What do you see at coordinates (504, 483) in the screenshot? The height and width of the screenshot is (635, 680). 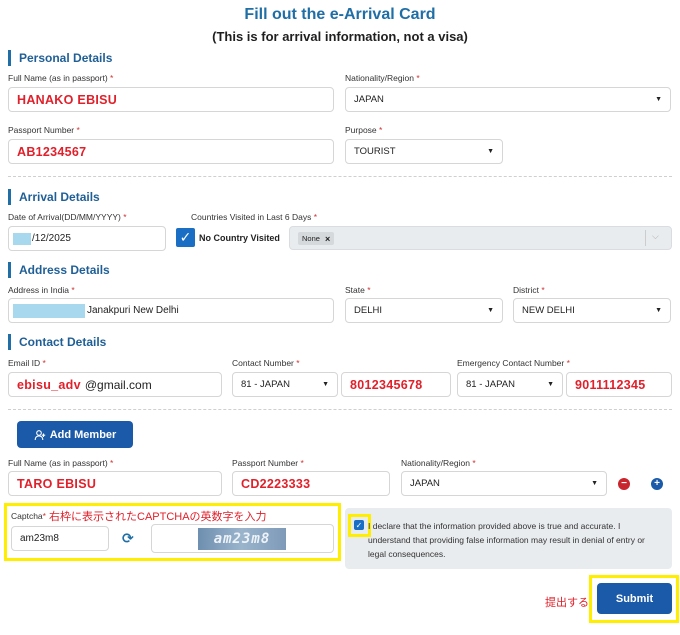 I see `member-nationality-select: JAPAN ▼` at bounding box center [504, 483].